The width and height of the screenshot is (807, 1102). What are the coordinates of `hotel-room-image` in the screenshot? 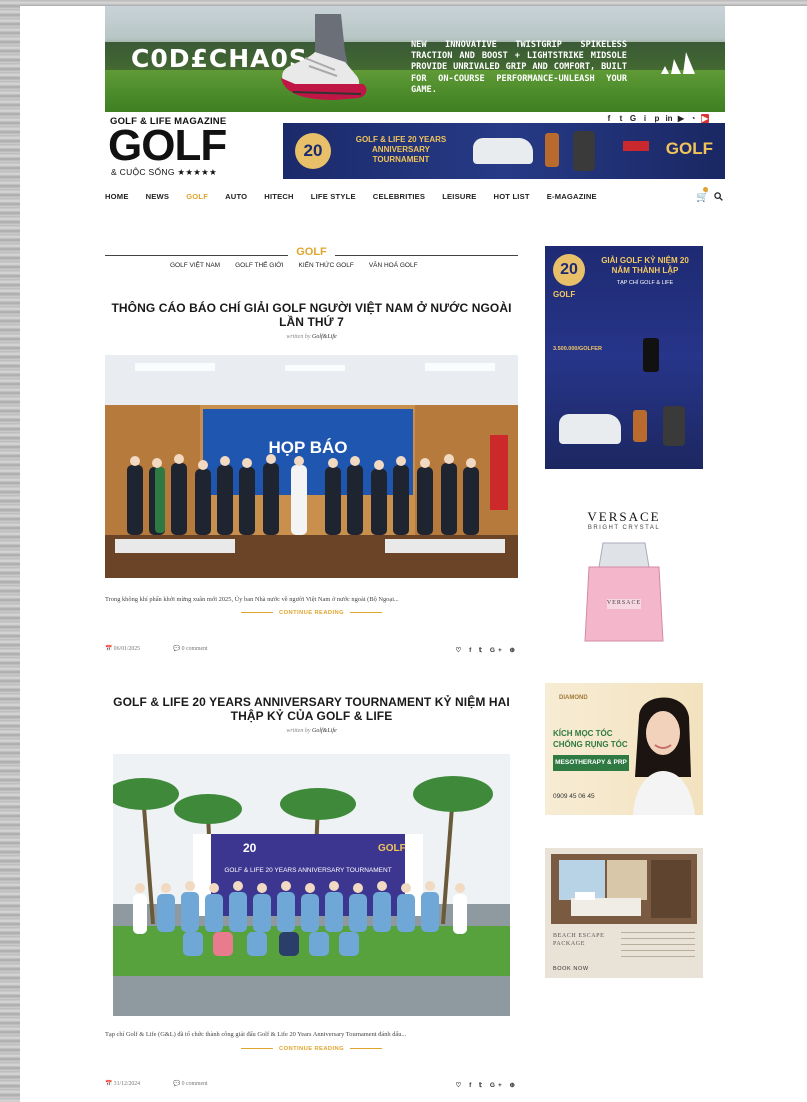 It's located at (624, 889).